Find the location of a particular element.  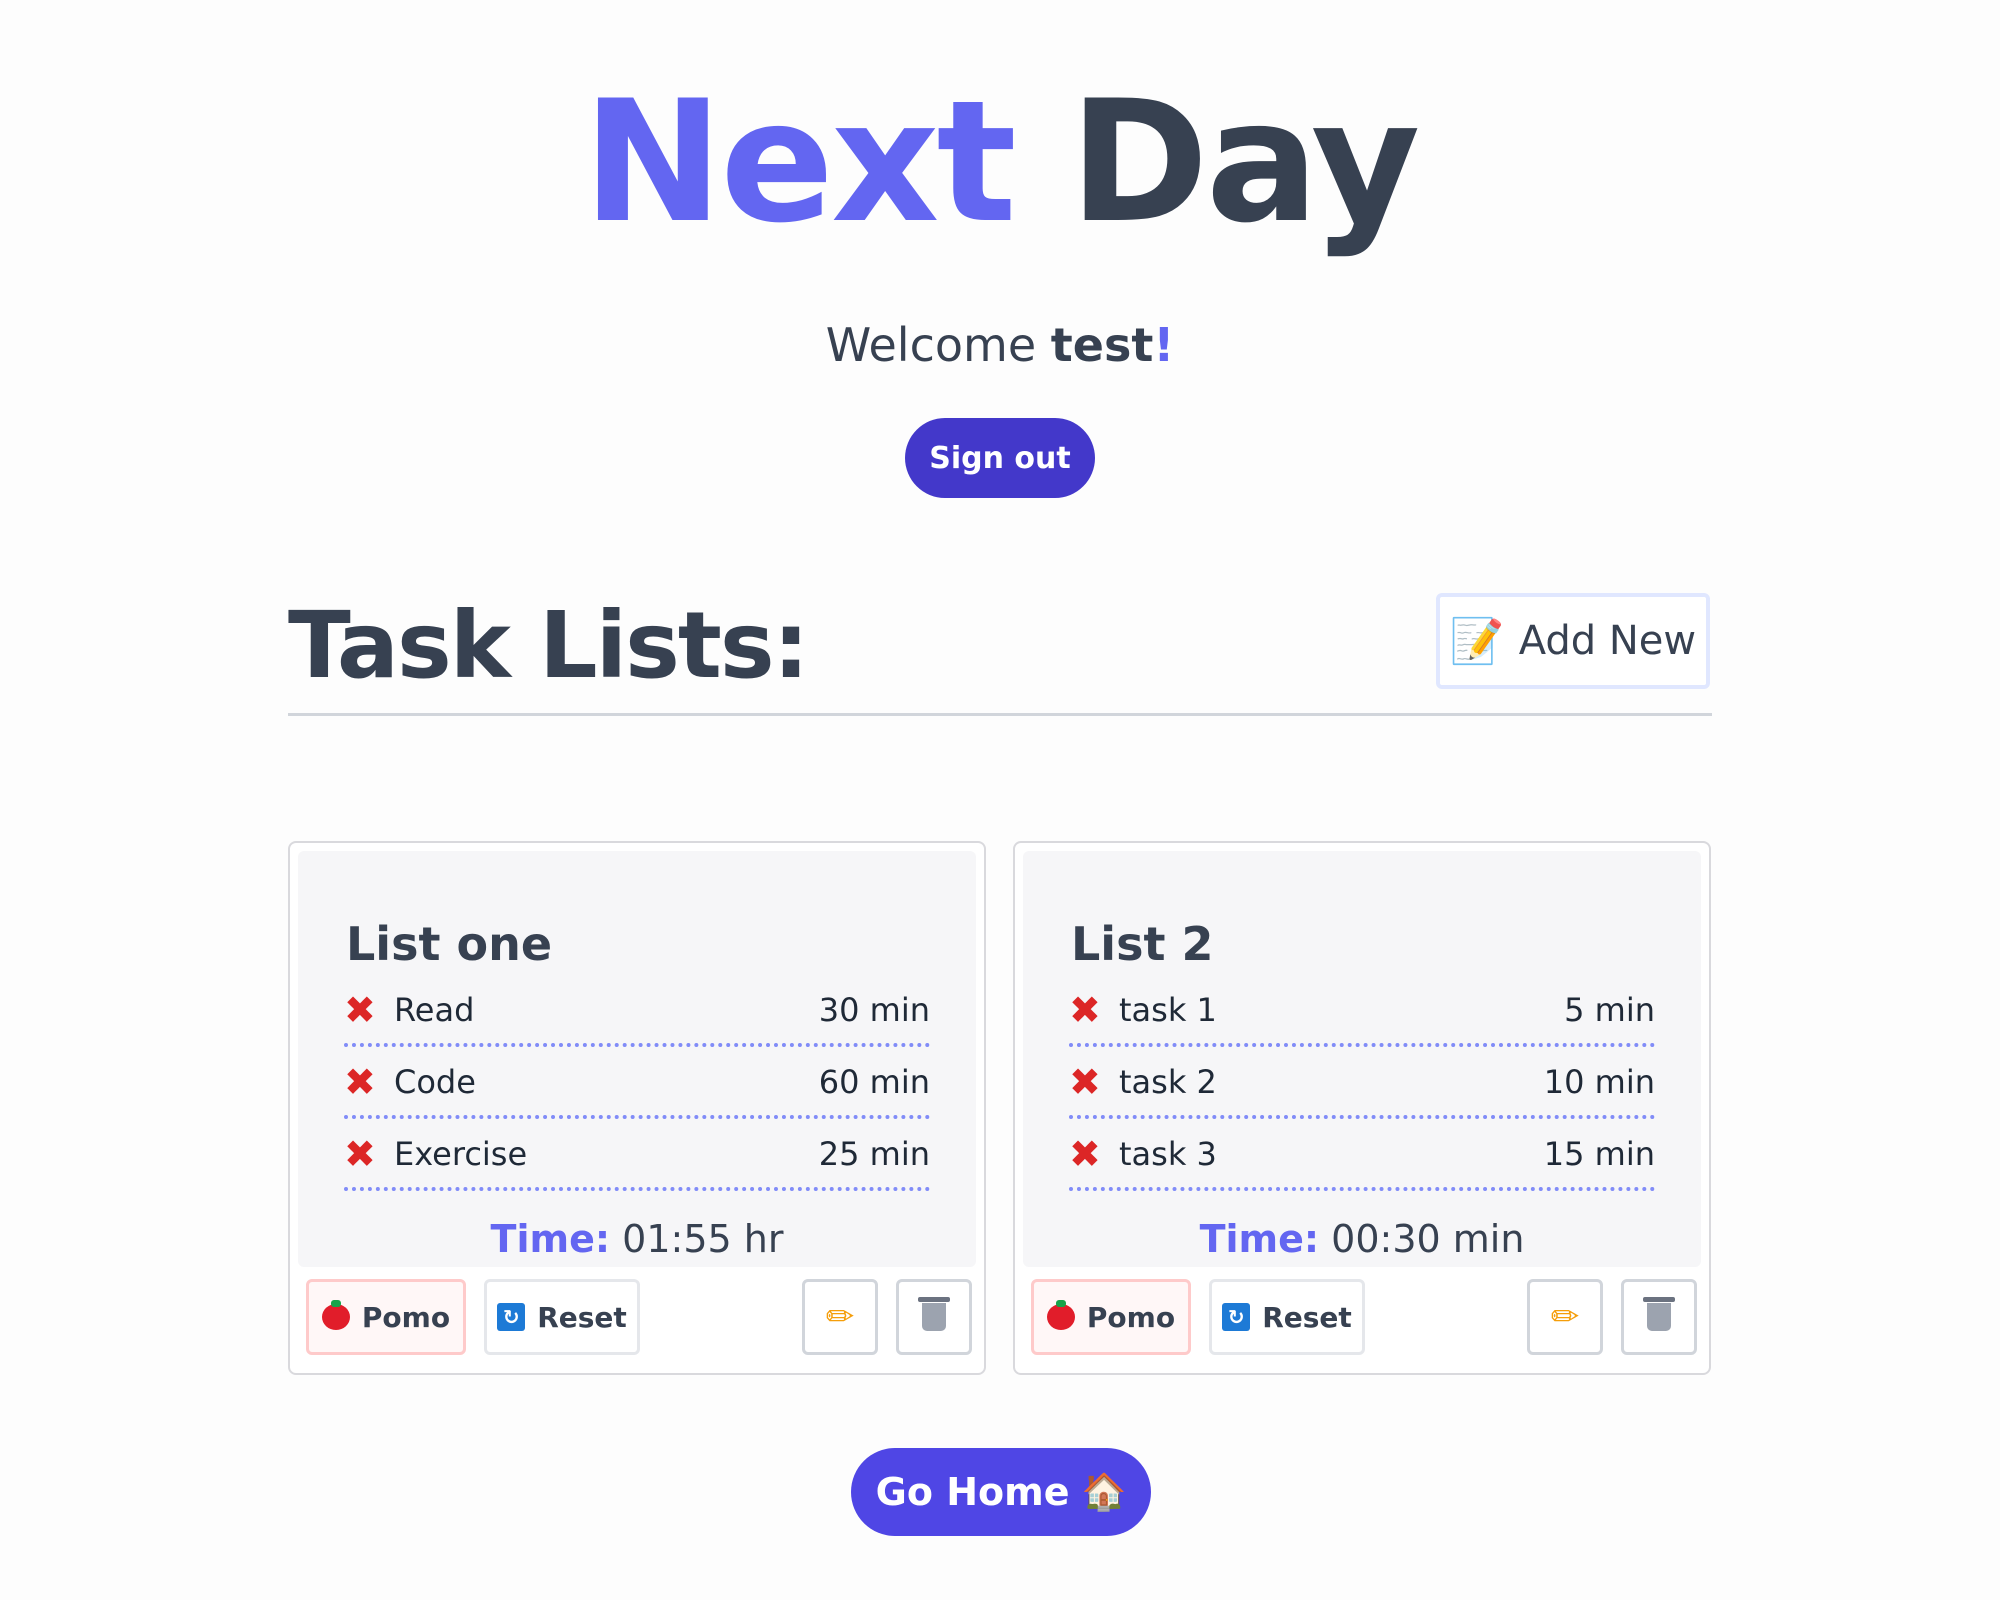

welcome-message: Welcome test! is located at coordinates (1000, 345).